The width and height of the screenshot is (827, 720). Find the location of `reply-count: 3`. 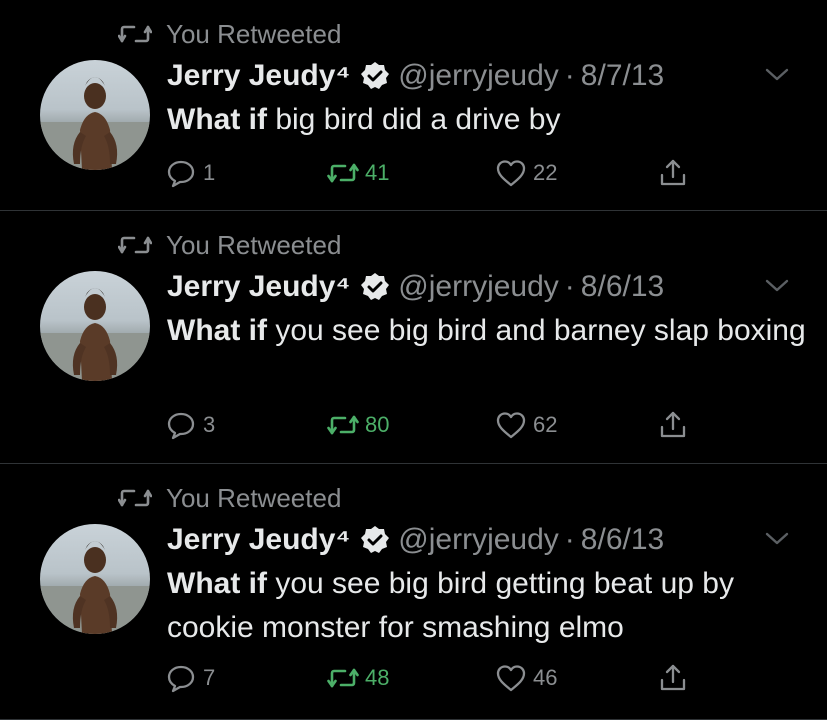

reply-count: 3 is located at coordinates (209, 424).